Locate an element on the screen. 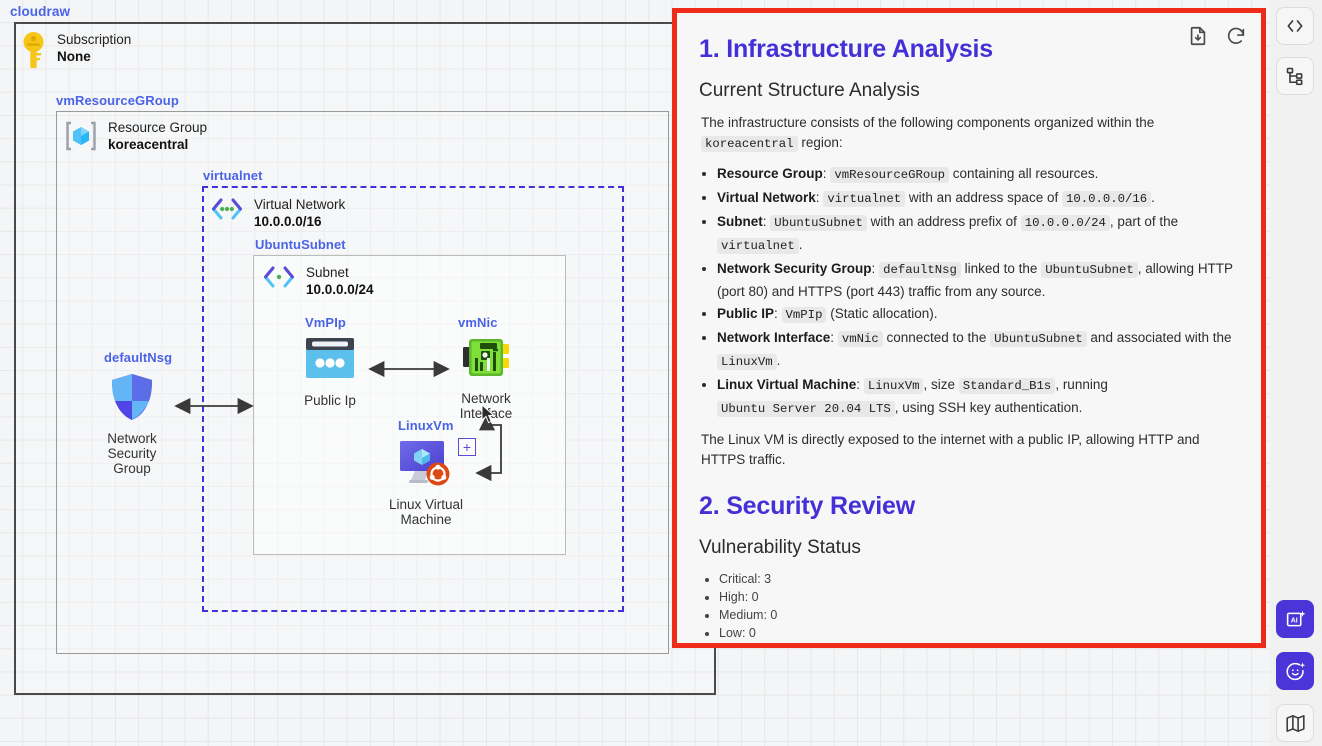  item-mid-2: , running is located at coordinates (1081, 384).